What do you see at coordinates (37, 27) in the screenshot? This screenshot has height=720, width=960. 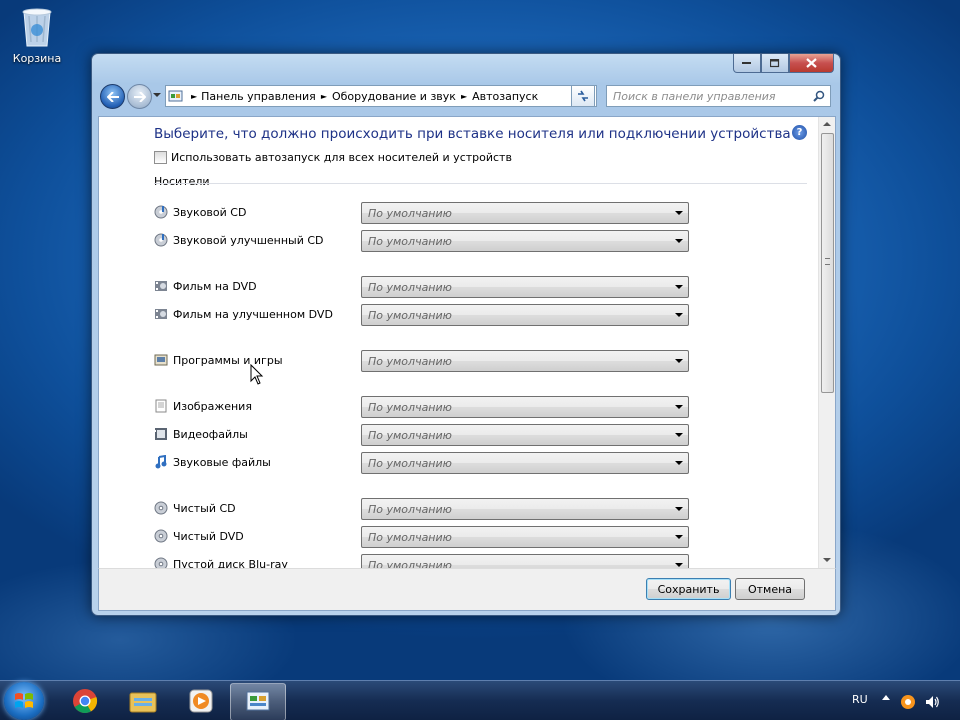 I see `trash-icon` at bounding box center [37, 27].